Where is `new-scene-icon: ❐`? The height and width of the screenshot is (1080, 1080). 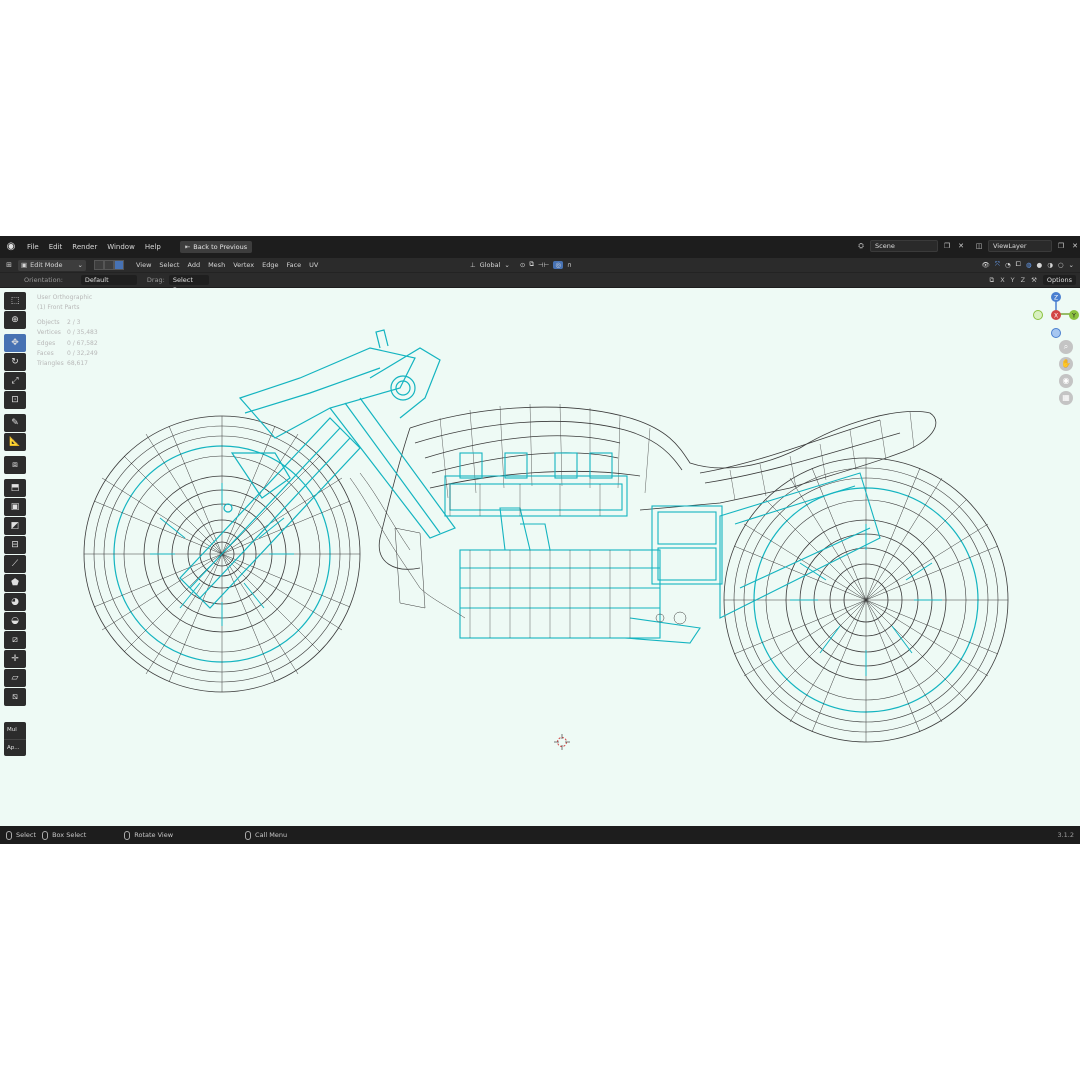 new-scene-icon: ❐ is located at coordinates (947, 246).